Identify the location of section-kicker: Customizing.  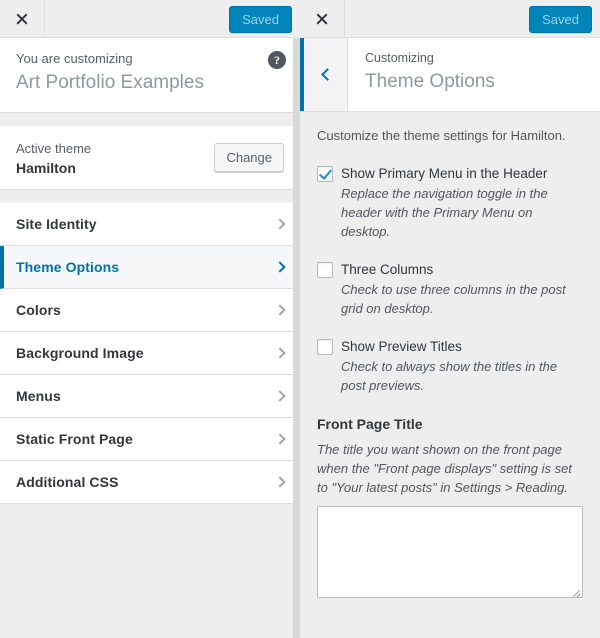
(399, 58).